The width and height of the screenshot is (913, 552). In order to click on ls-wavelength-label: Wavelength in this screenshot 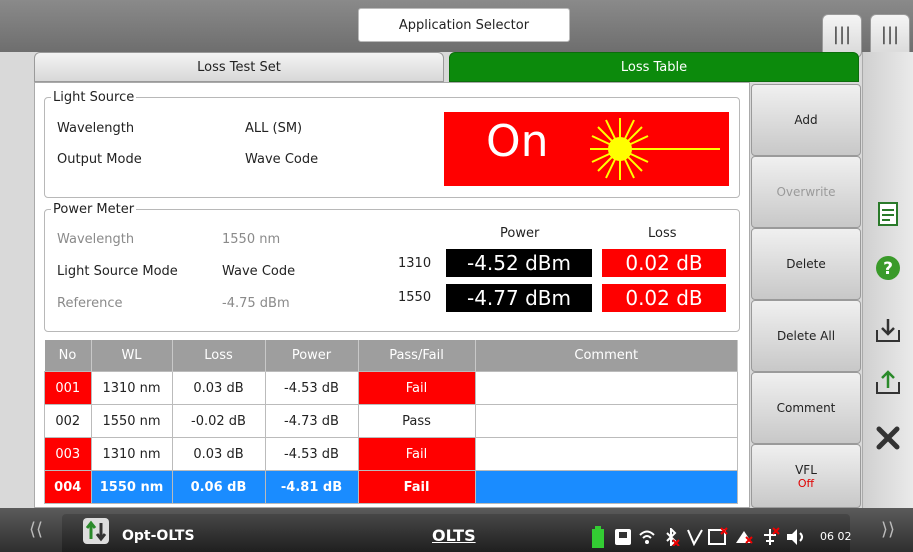, I will do `click(96, 128)`.